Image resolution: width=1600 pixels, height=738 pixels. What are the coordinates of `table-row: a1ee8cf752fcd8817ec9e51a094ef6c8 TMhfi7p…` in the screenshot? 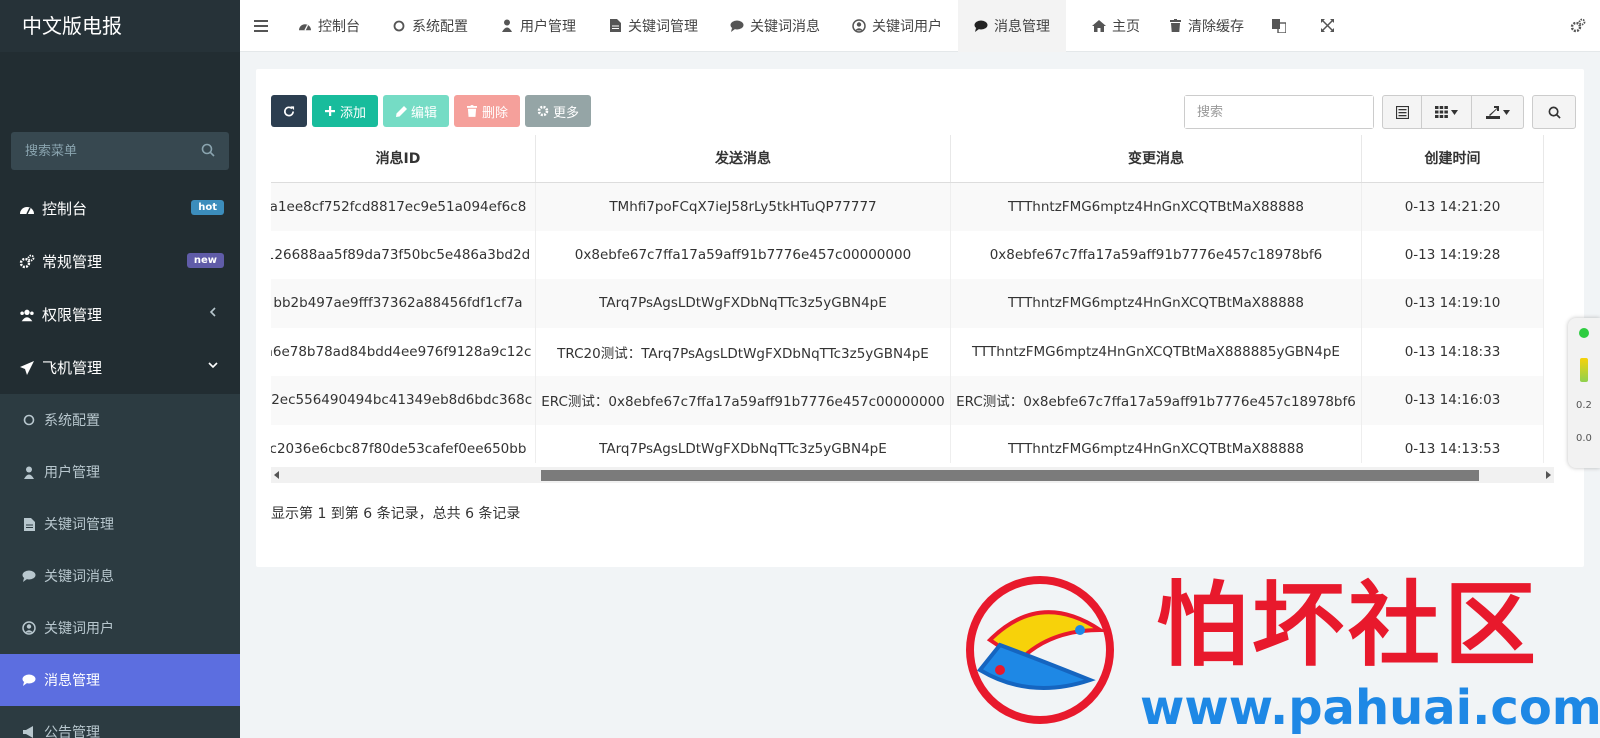 It's located at (907, 206).